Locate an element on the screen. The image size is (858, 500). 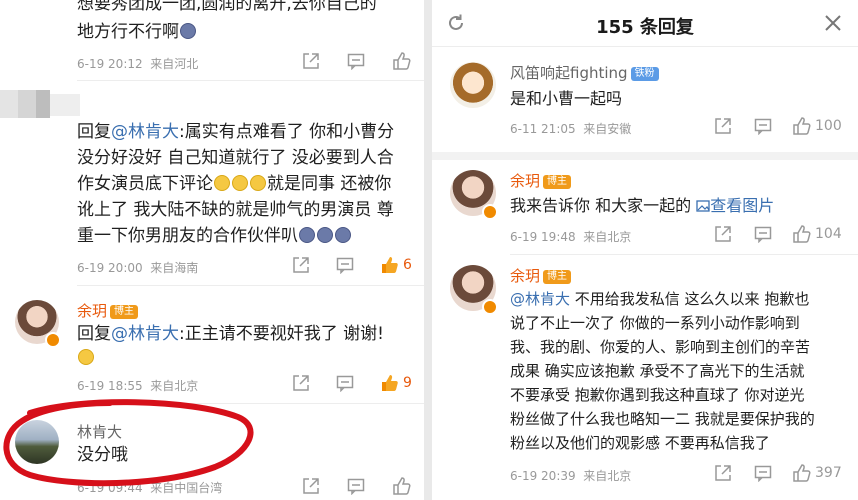
like-count: 104 is located at coordinates (828, 234).